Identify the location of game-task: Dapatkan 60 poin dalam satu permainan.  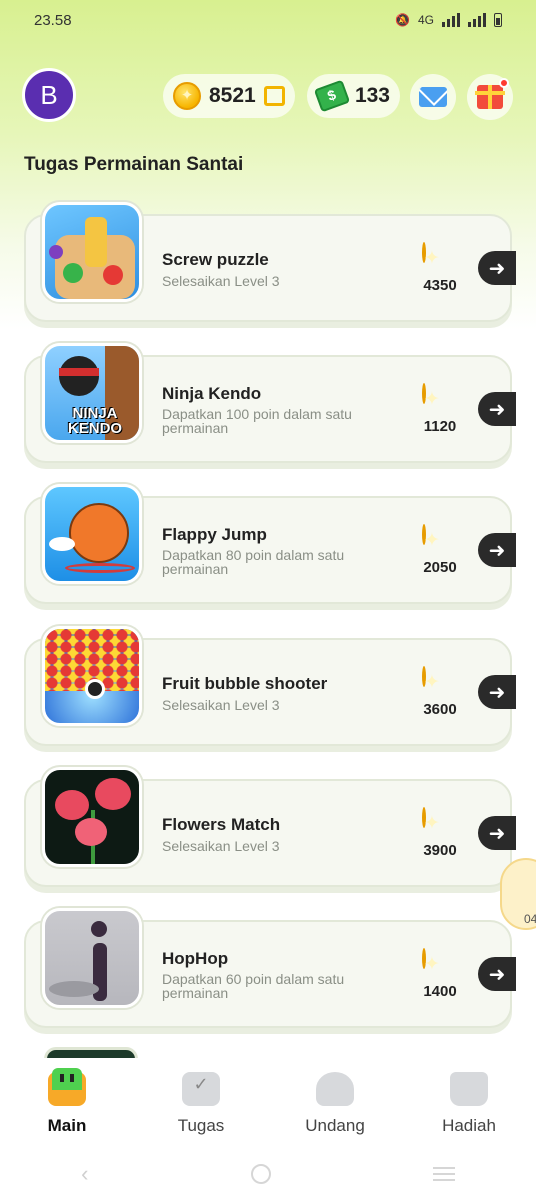
(253, 986).